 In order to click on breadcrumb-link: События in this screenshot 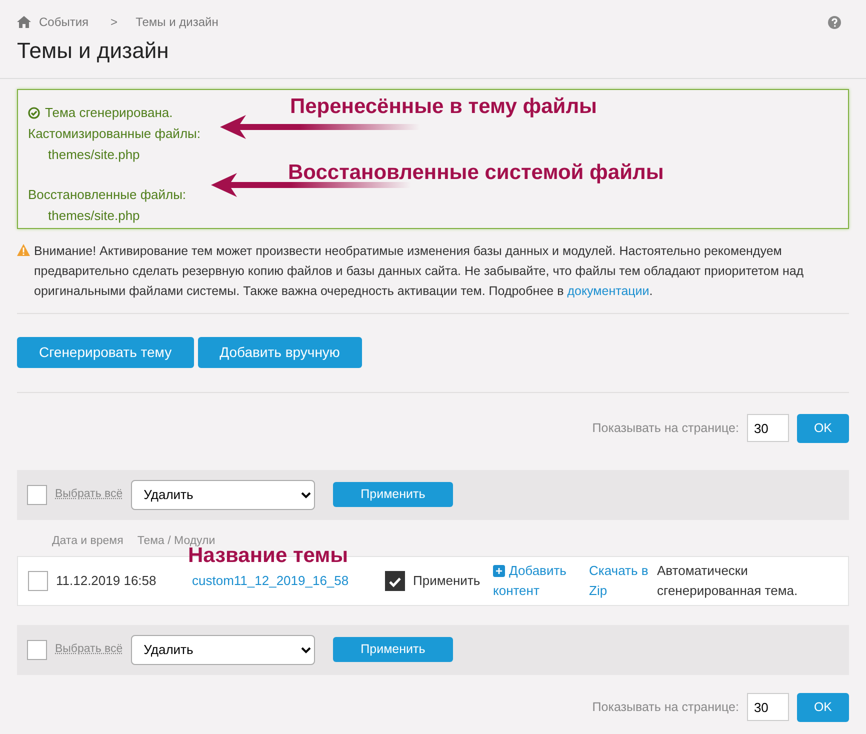, I will do `click(64, 22)`.